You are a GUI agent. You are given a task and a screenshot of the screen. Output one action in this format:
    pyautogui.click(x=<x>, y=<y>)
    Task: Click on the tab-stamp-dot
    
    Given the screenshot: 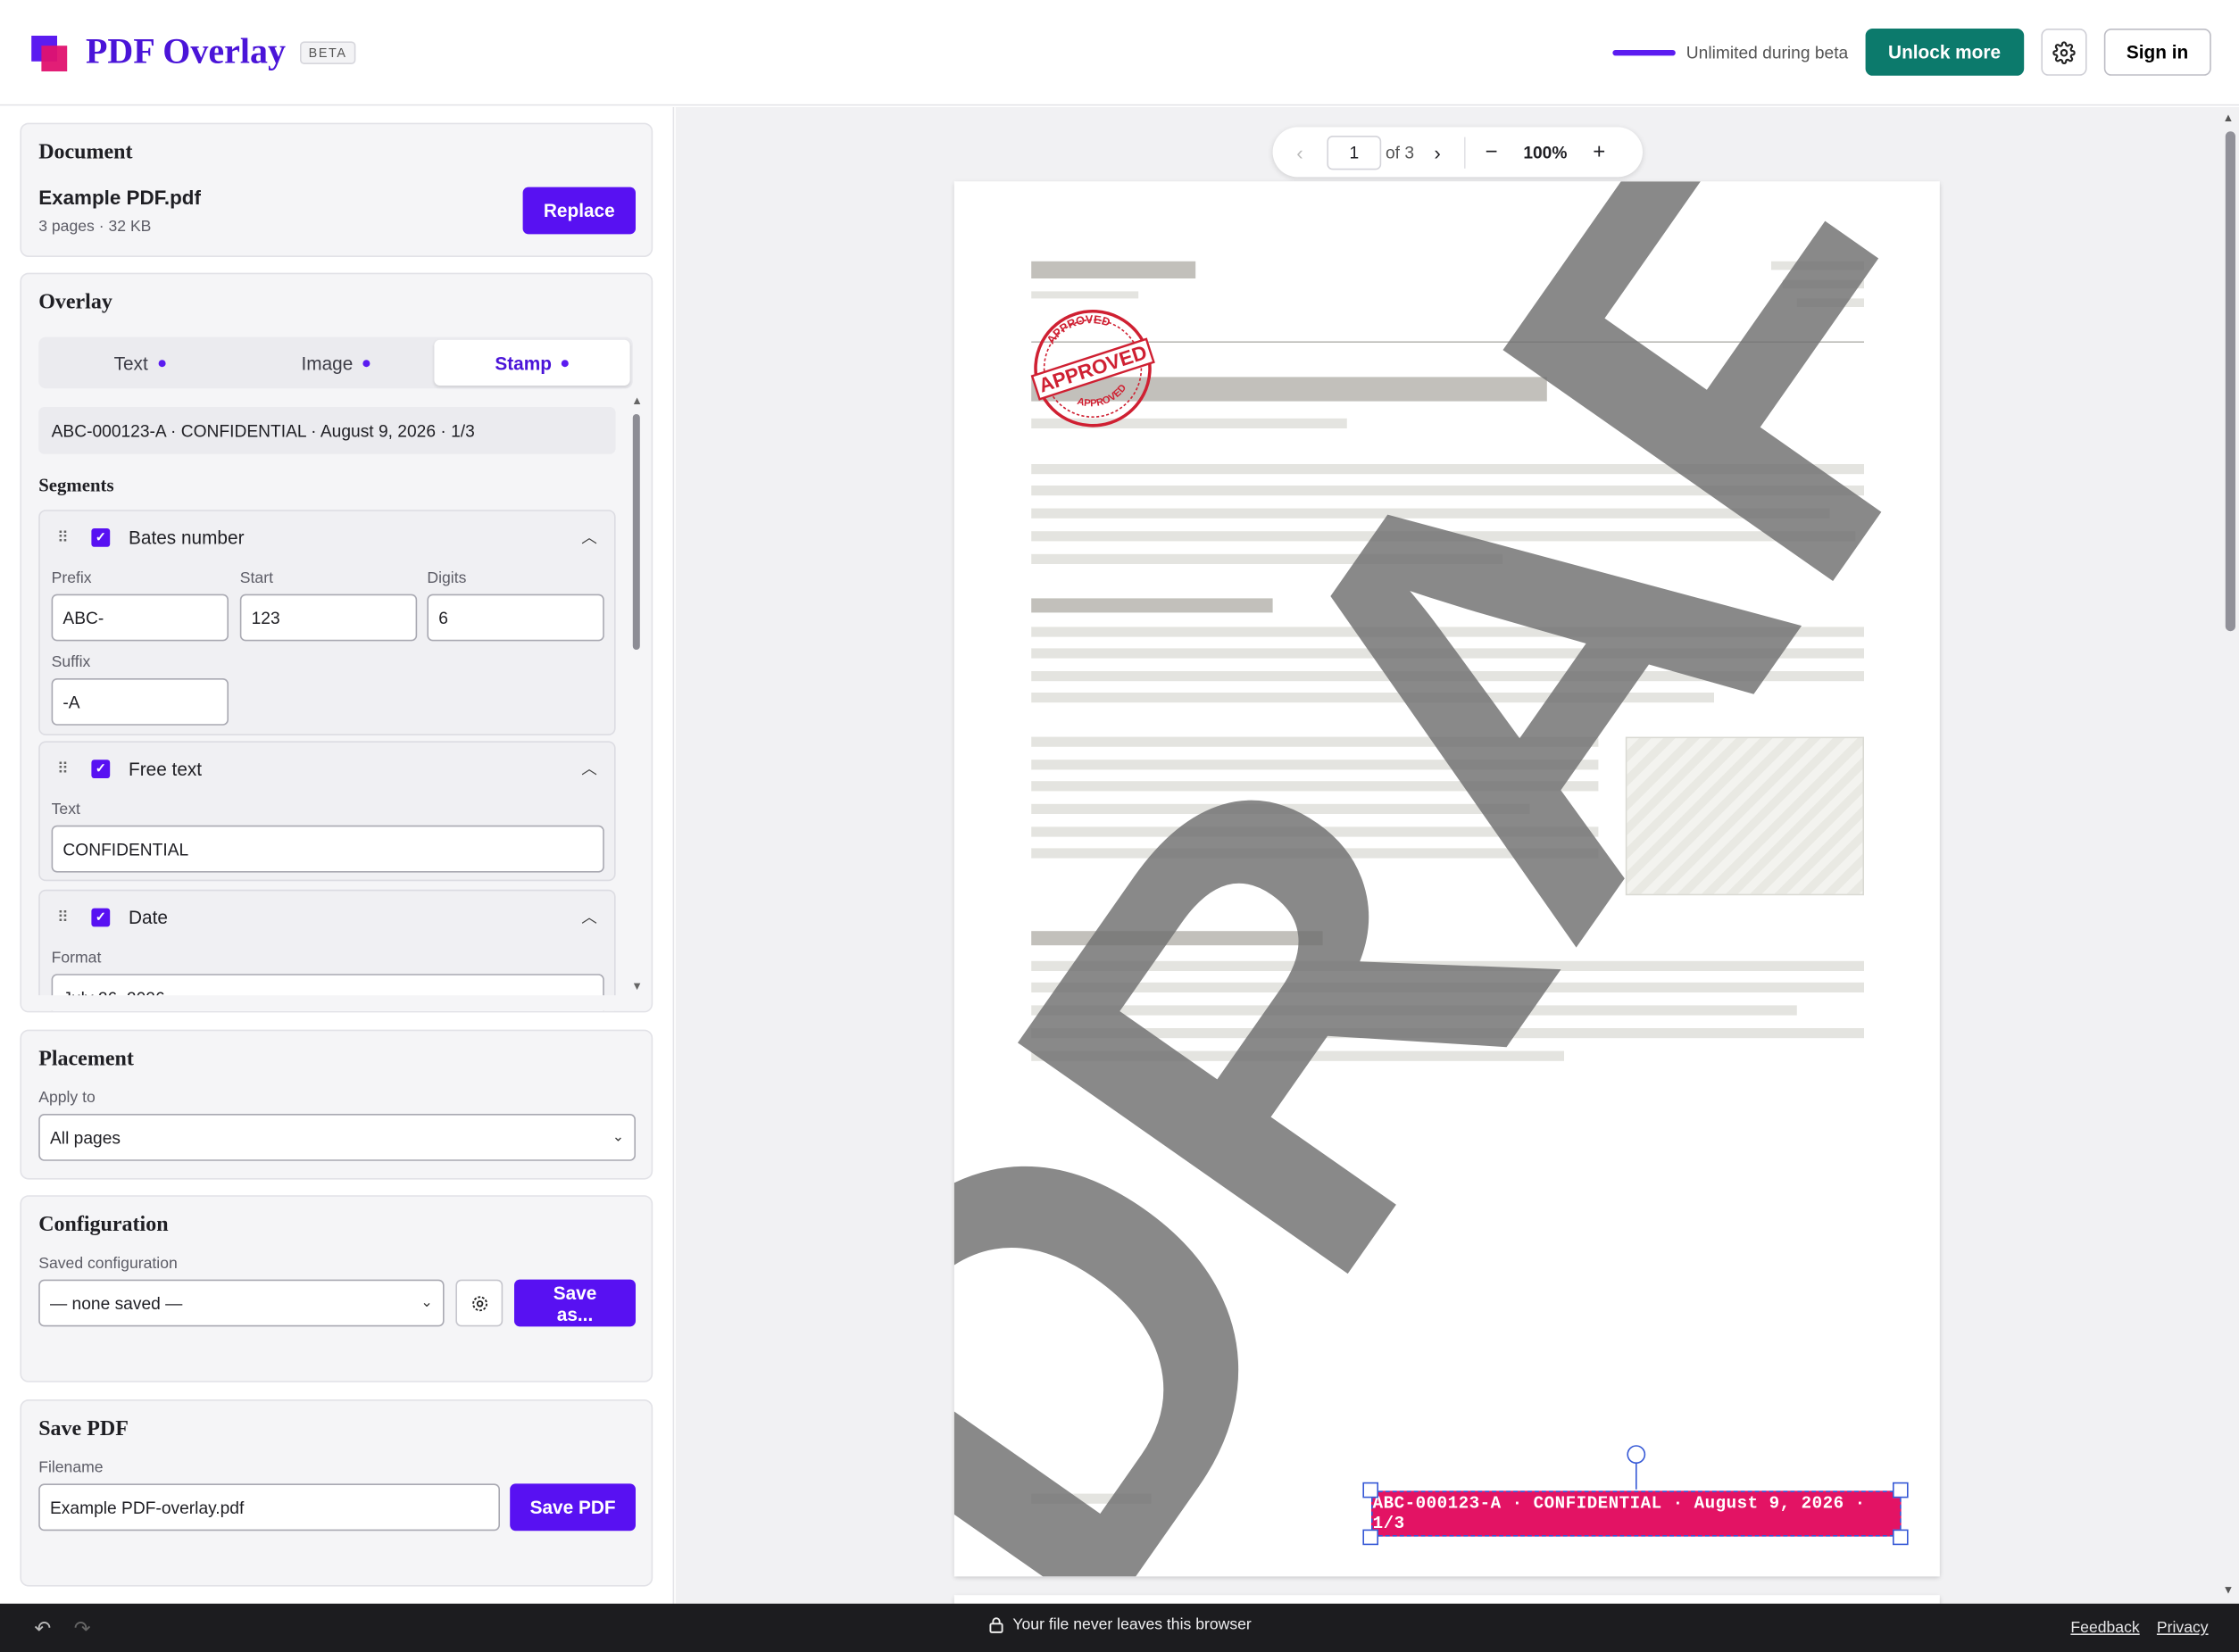 What is the action you would take?
    pyautogui.click(x=566, y=363)
    